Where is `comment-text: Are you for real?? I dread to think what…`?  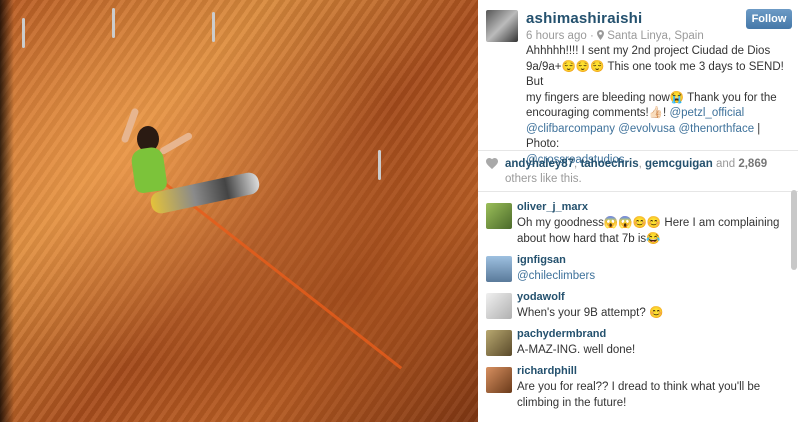
comment-text: Are you for real?? I dread to think what… is located at coordinates (639, 395).